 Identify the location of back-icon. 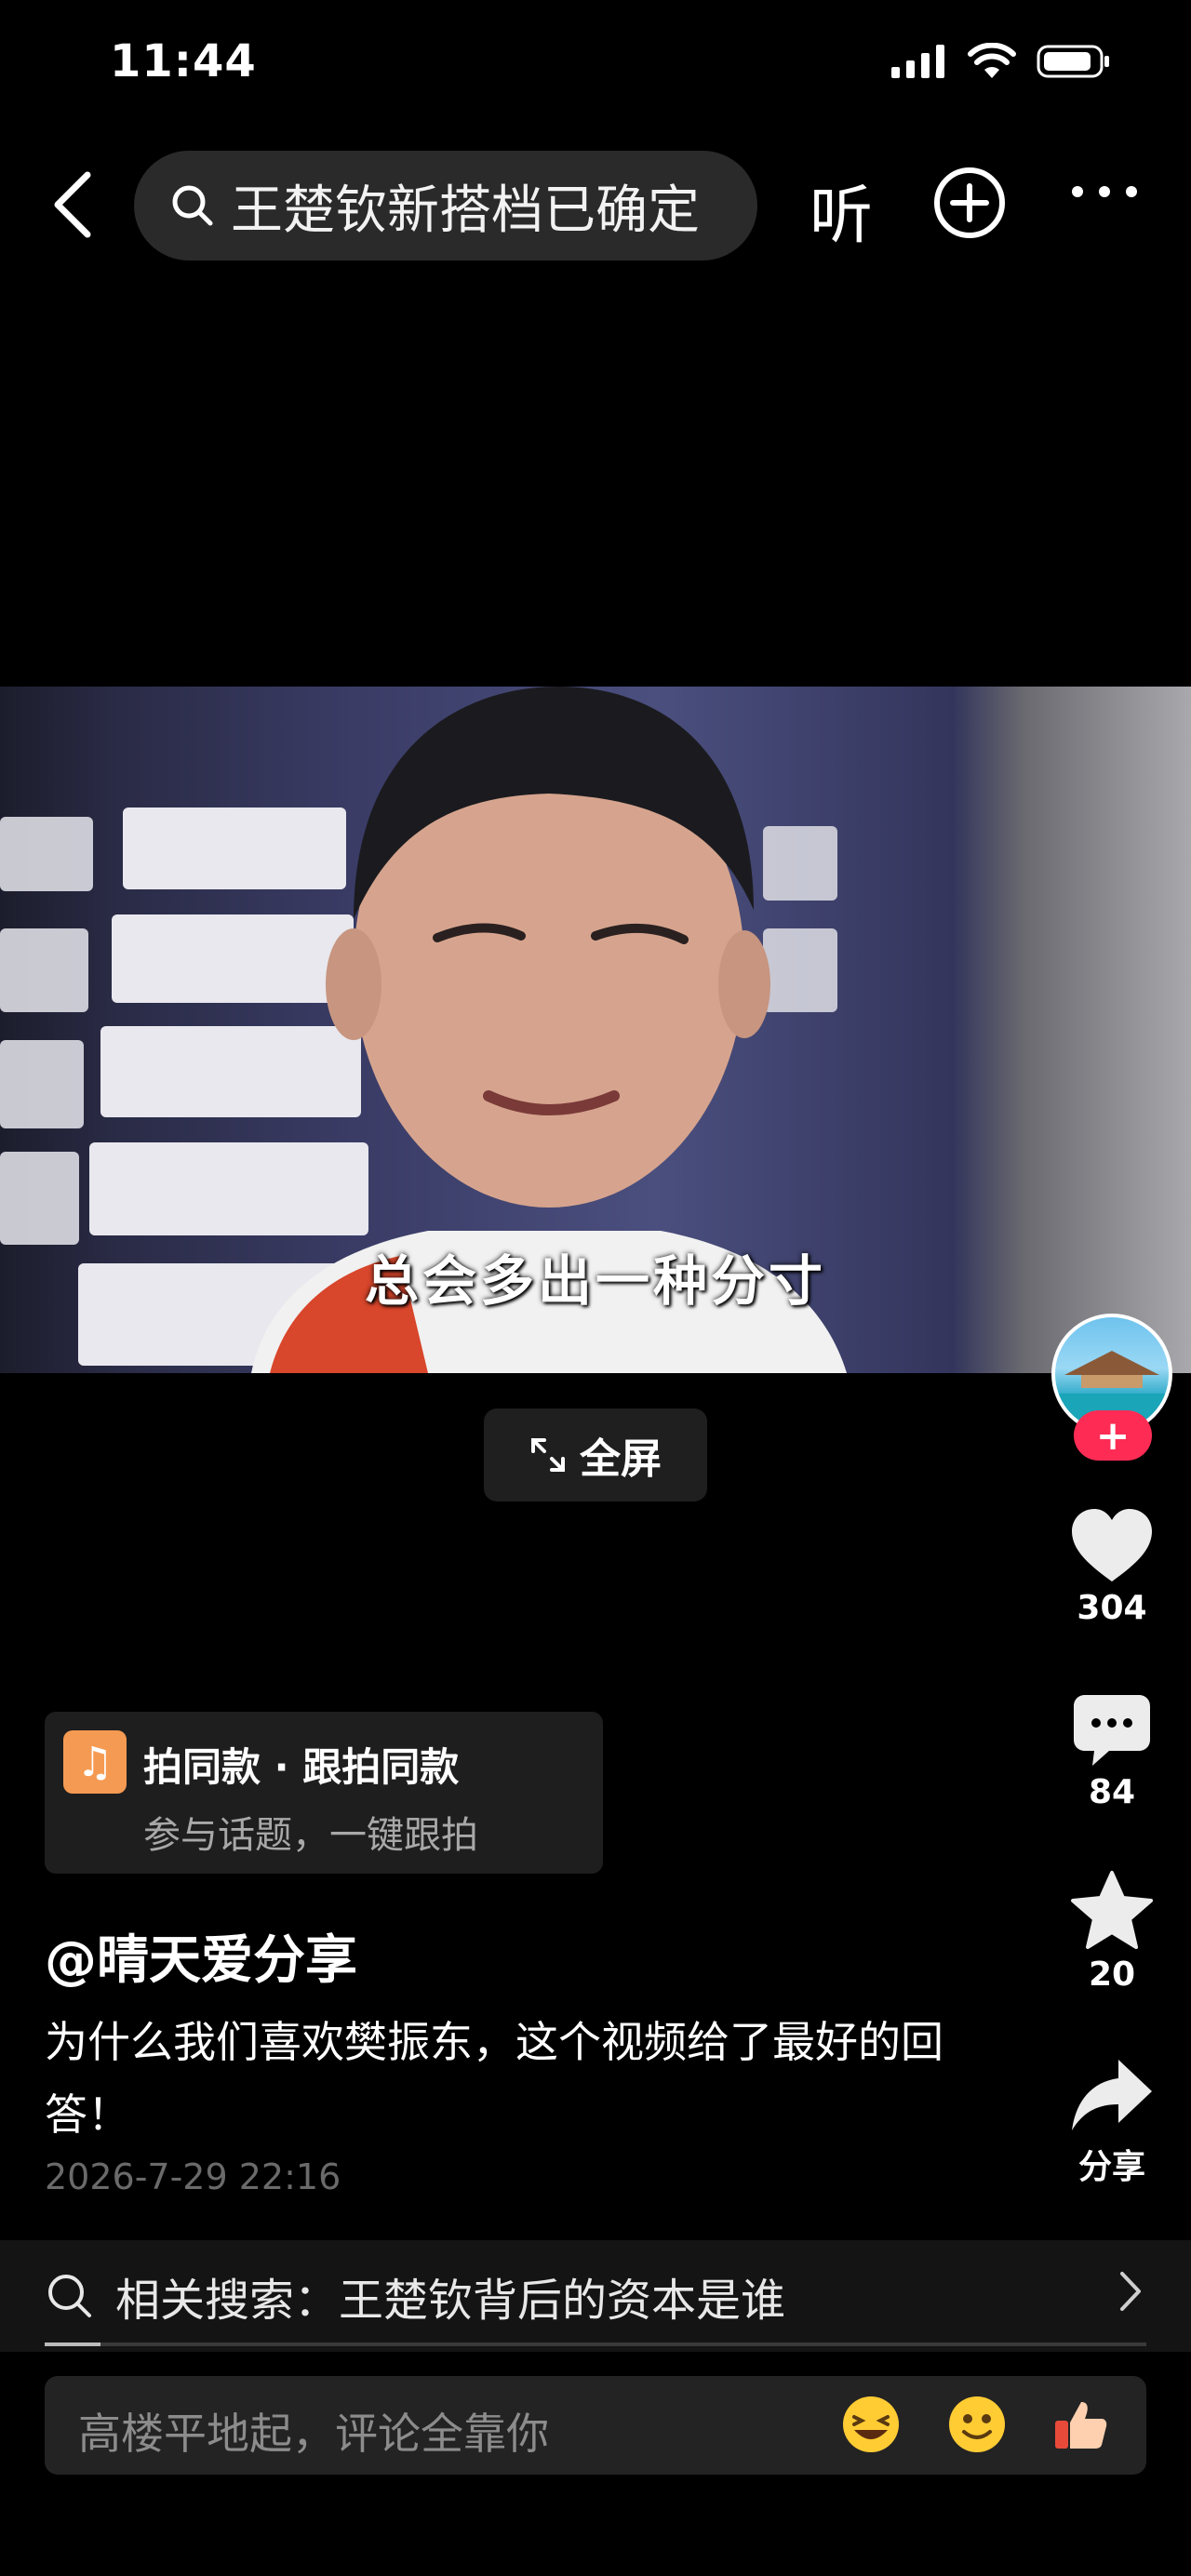
(72, 204).